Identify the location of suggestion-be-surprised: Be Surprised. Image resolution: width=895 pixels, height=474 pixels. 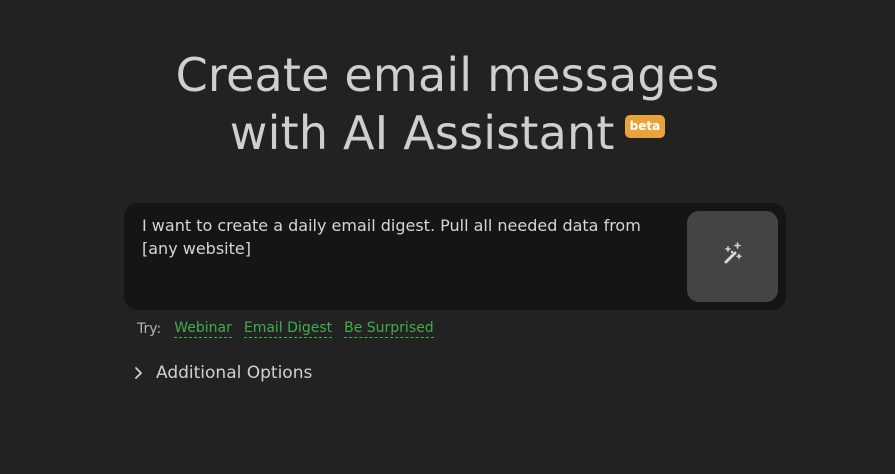
(389, 329).